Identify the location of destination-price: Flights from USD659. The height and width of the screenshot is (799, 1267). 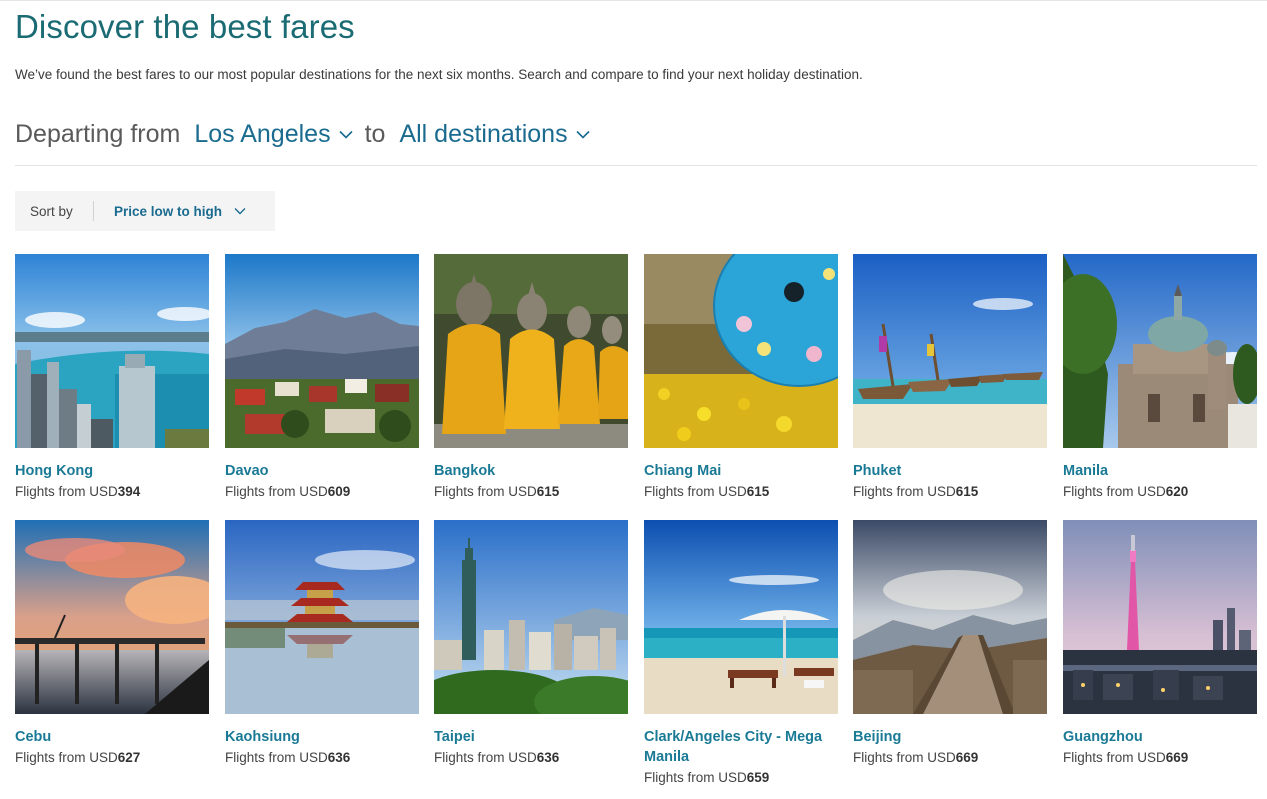
(707, 777).